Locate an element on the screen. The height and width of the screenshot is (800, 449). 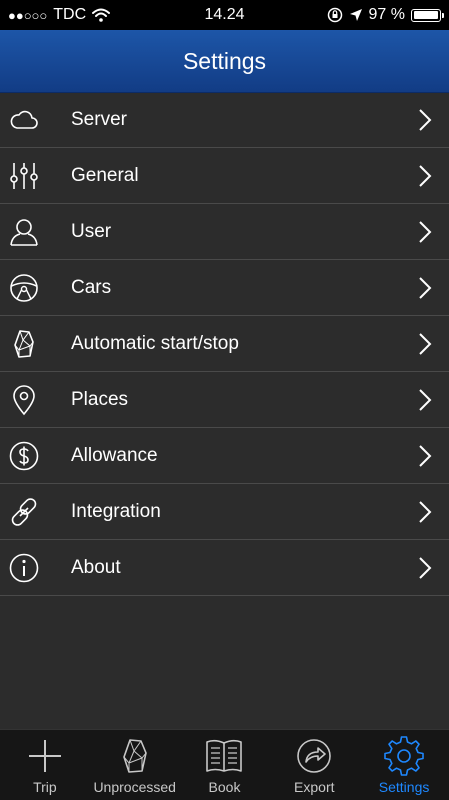
tab-label: Unprocessed is located at coordinates (134, 787).